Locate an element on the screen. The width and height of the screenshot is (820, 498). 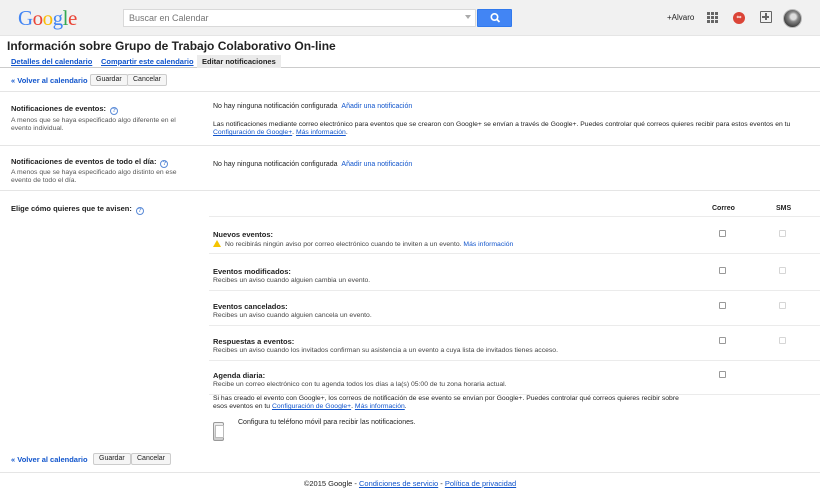
column-email-header: Correo is located at coordinates (723, 208).